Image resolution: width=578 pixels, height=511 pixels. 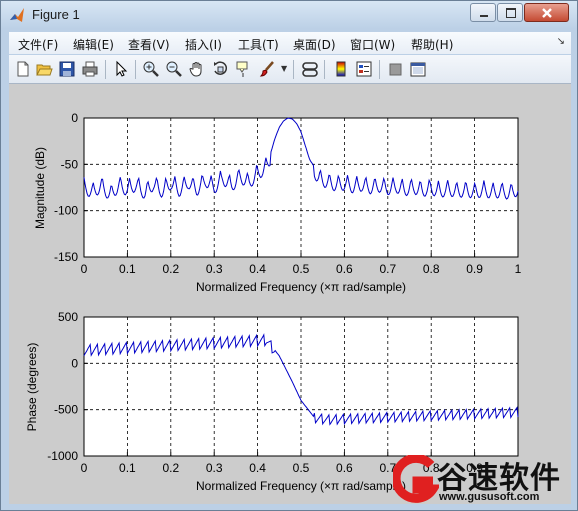 I want to click on magnitude-xlabel: Normalized Frequency (×π rad/sample), so click(x=301, y=287).